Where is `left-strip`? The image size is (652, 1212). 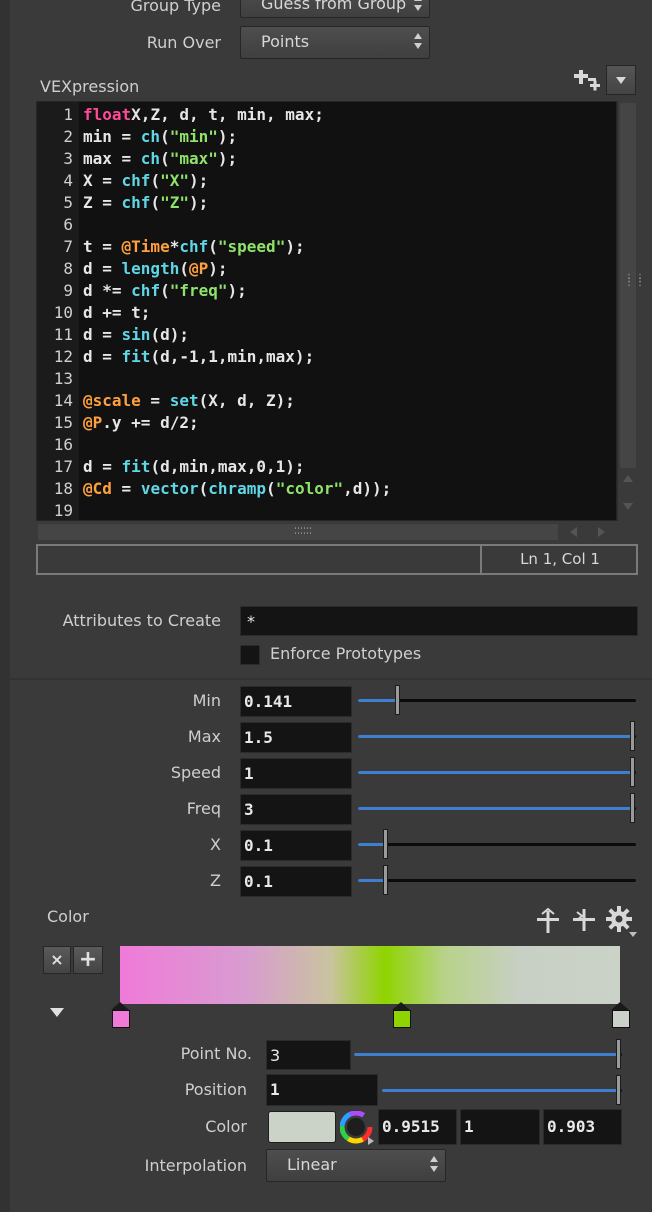
left-strip is located at coordinates (5, 606).